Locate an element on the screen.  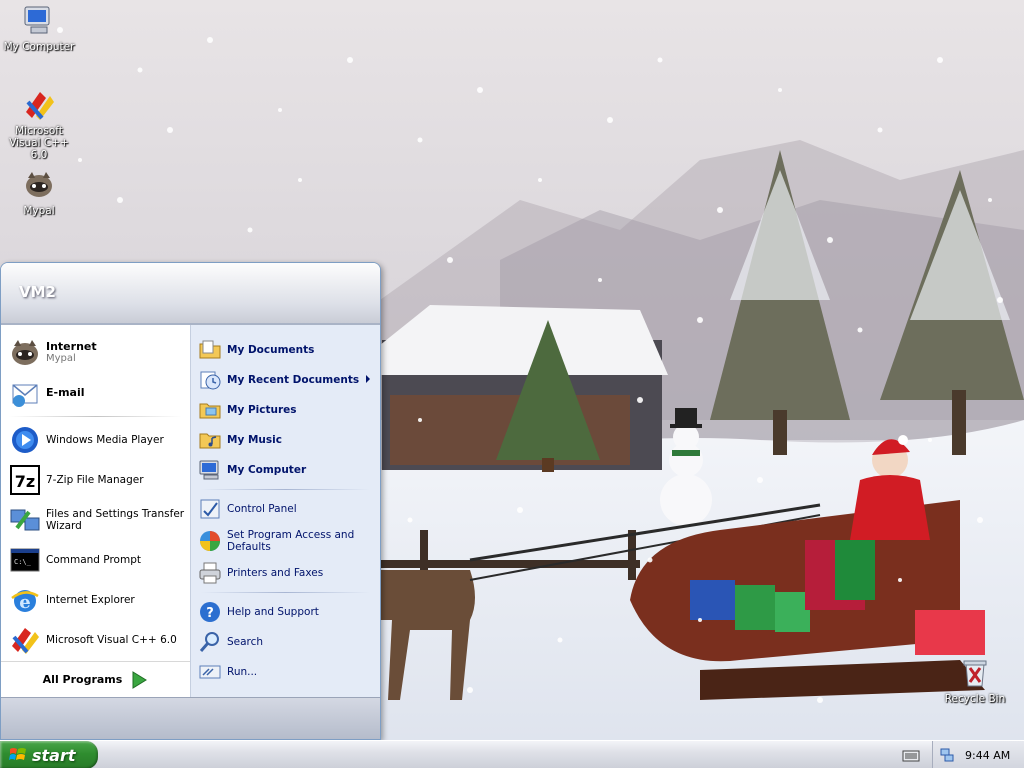
svg-text: e is located at coordinates (24, 602).